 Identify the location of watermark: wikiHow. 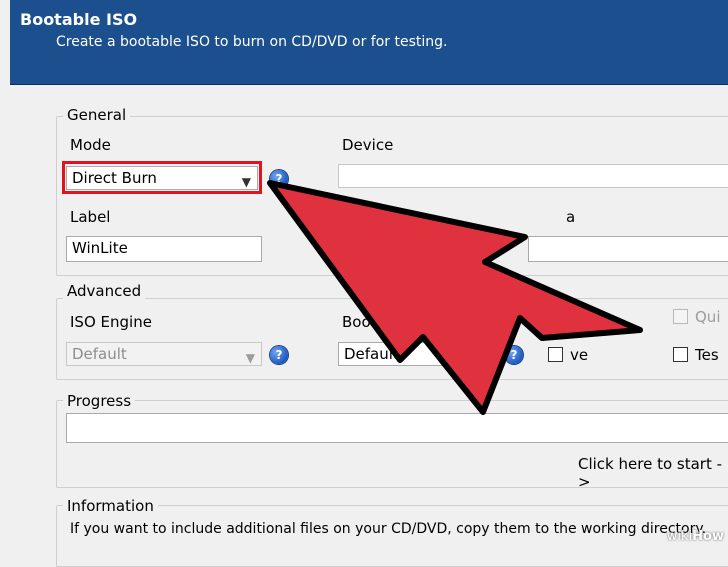
(695, 536).